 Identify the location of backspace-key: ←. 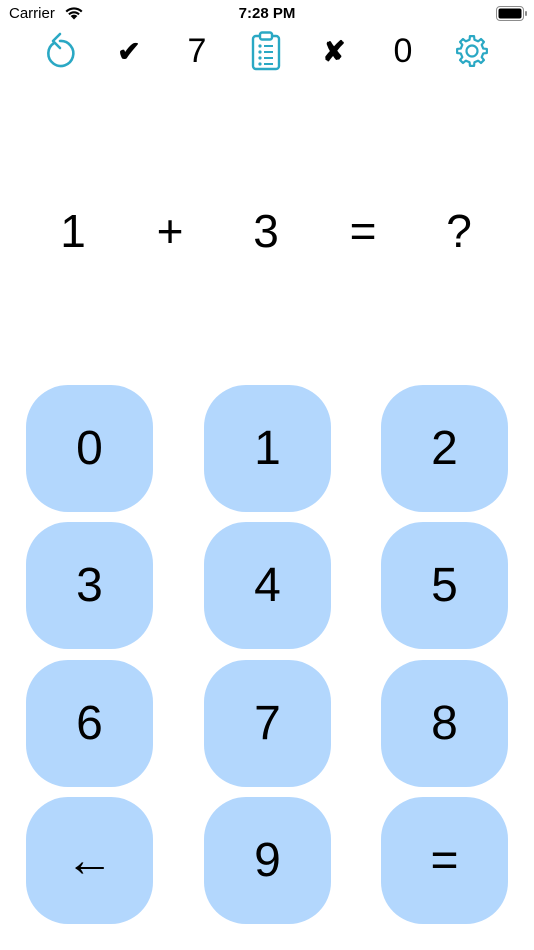
(89, 860).